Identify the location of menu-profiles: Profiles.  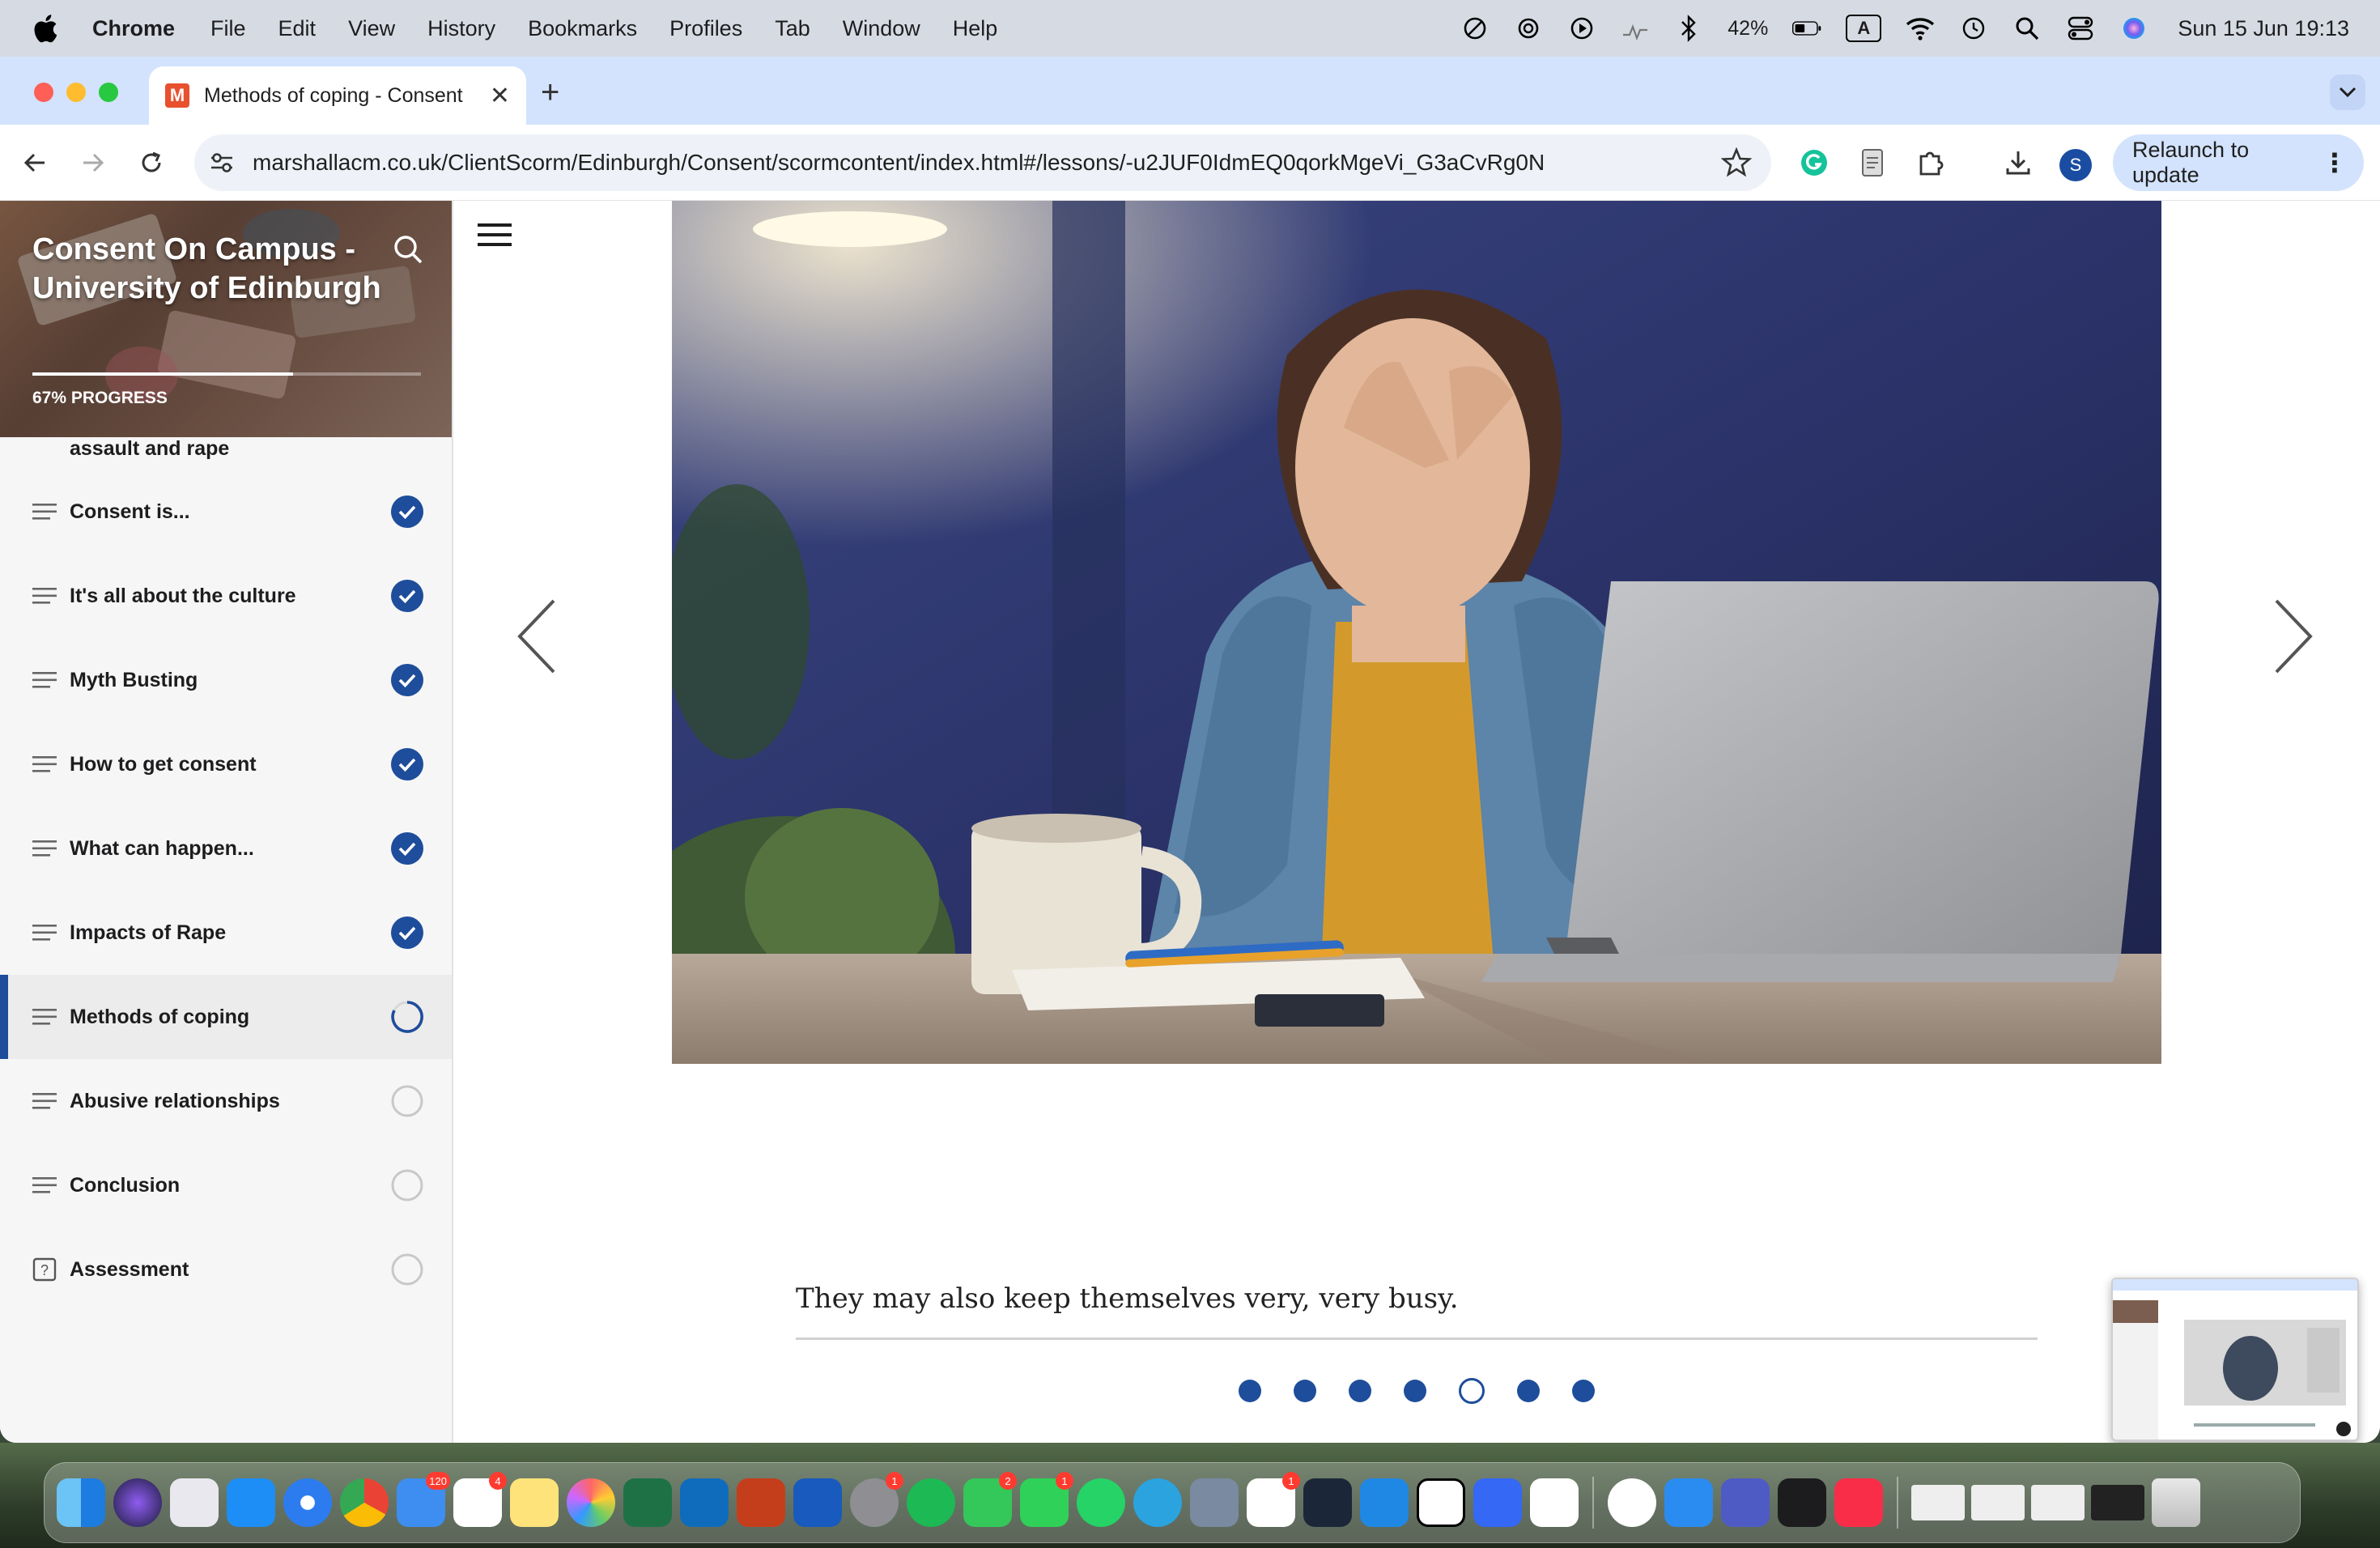
(705, 29).